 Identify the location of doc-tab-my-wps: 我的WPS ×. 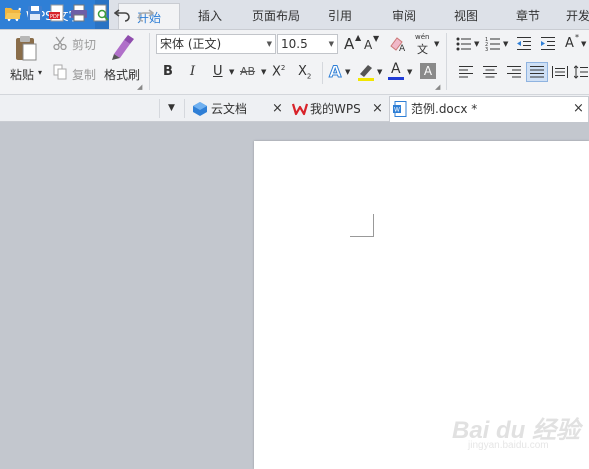
(339, 109).